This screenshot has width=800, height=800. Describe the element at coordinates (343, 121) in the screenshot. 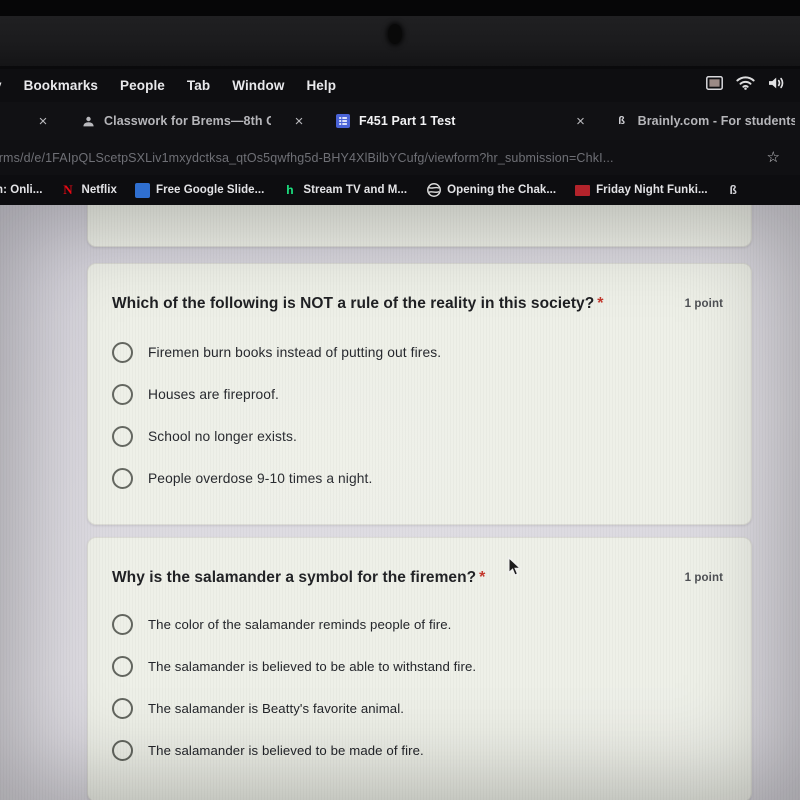

I see `google-forms-icon` at that location.